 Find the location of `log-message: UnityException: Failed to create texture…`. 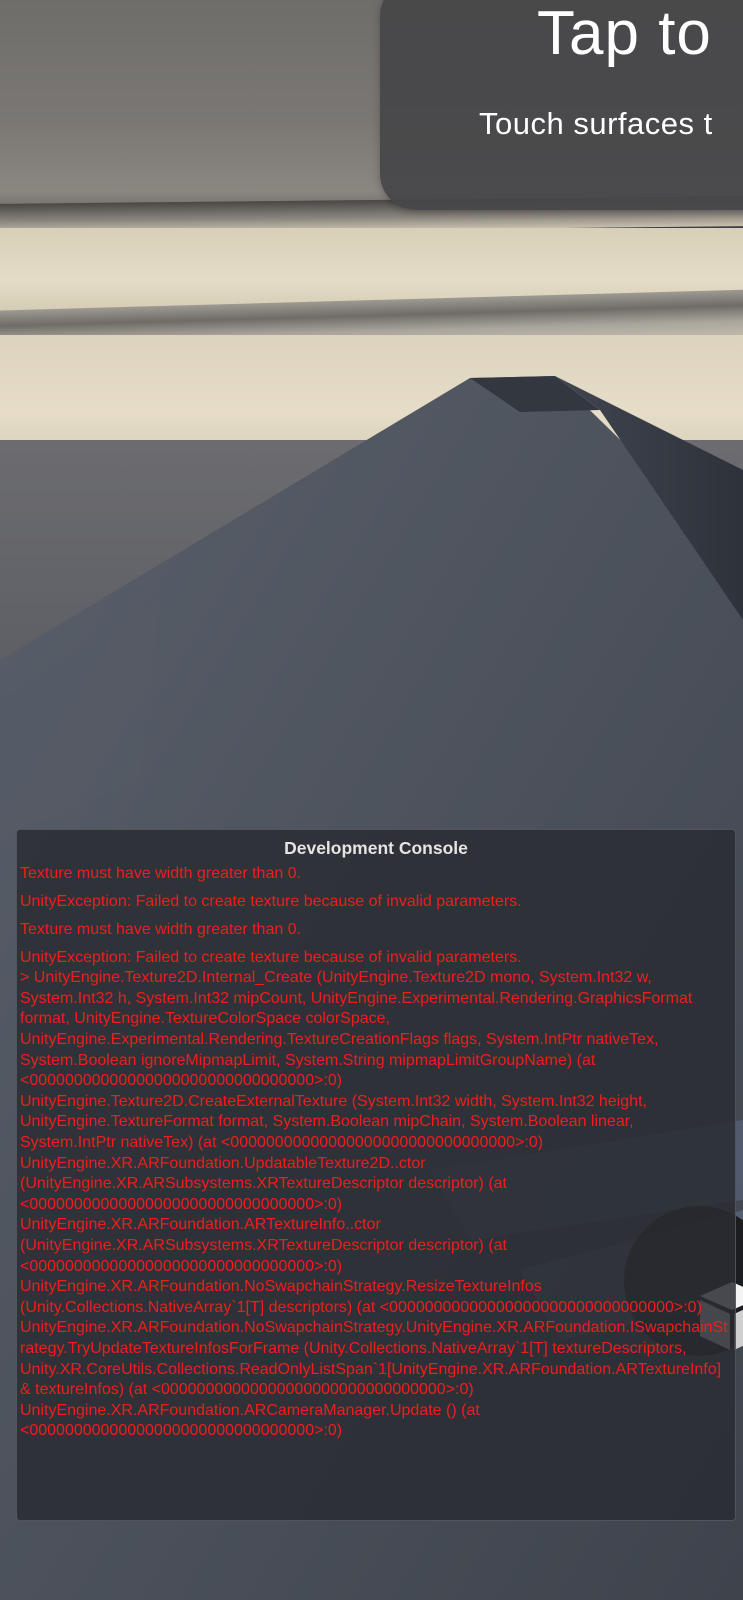

log-message: UnityException: Failed to create texture… is located at coordinates (271, 901).